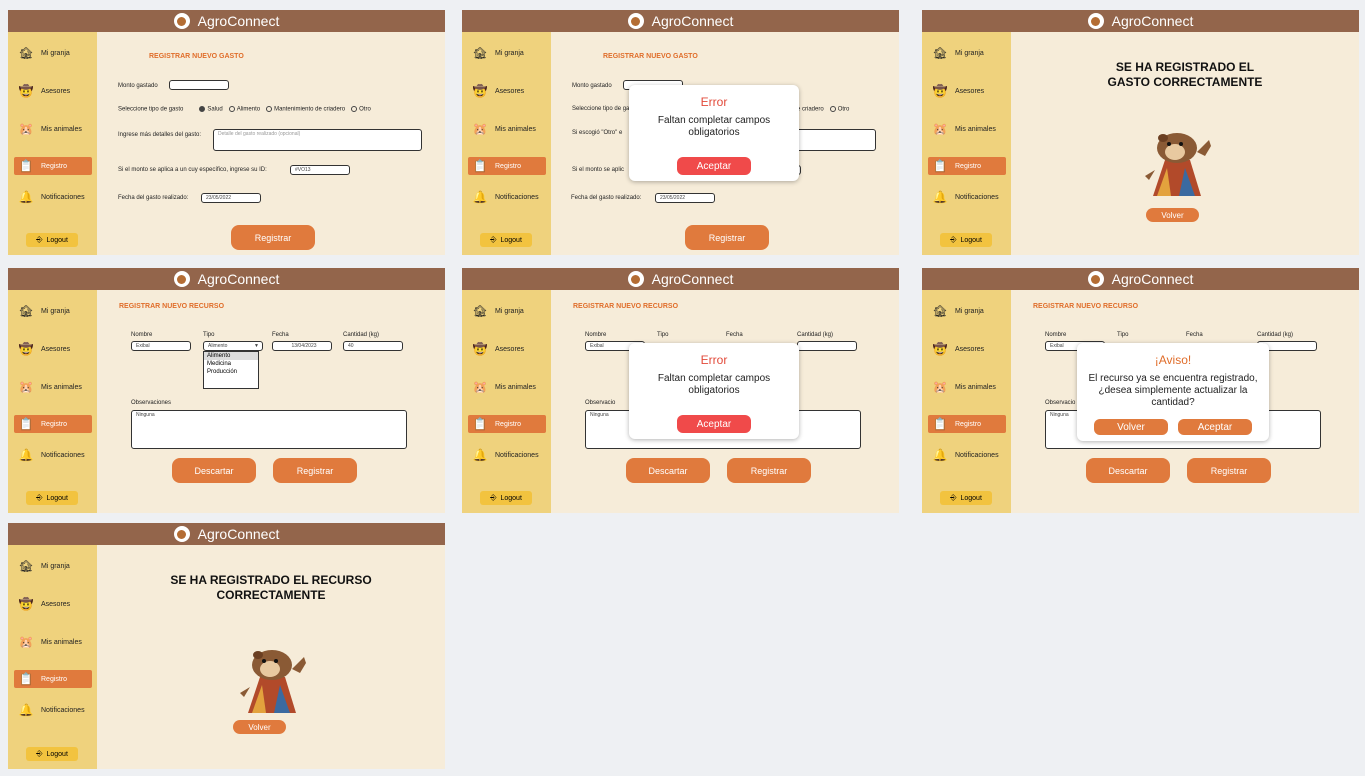 The height and width of the screenshot is (776, 1365). What do you see at coordinates (302, 346) in the screenshot?
I see `fecha-input: 13/04/2023` at bounding box center [302, 346].